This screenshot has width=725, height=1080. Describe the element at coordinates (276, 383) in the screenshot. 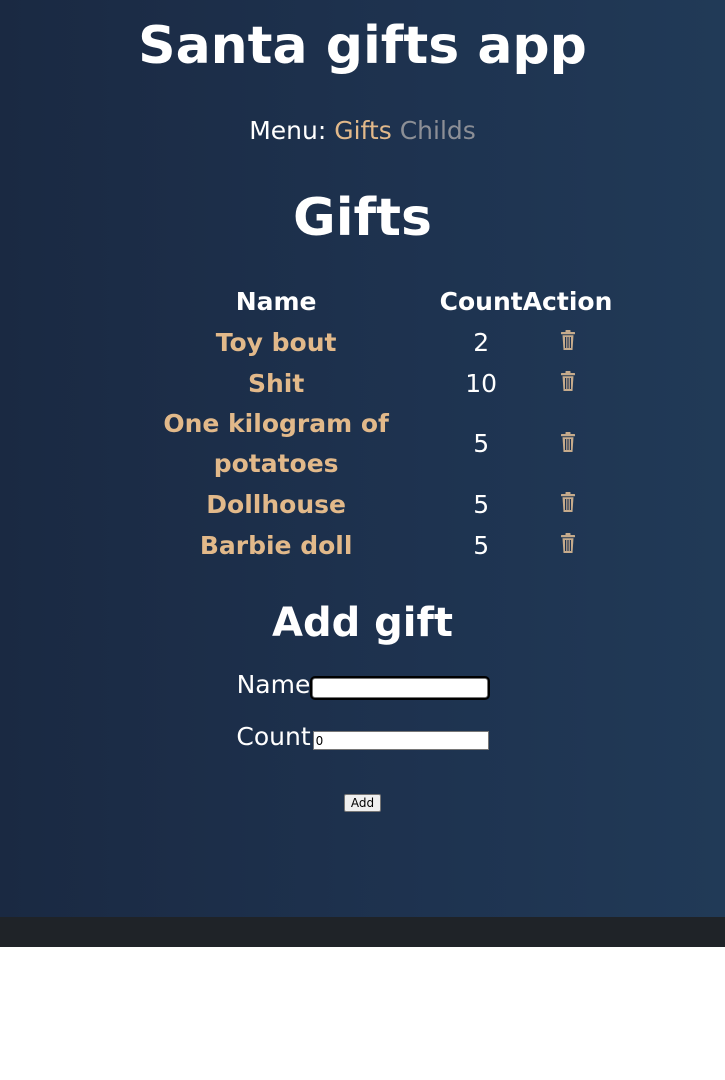

I see `gift-name-cell: Shit` at that location.